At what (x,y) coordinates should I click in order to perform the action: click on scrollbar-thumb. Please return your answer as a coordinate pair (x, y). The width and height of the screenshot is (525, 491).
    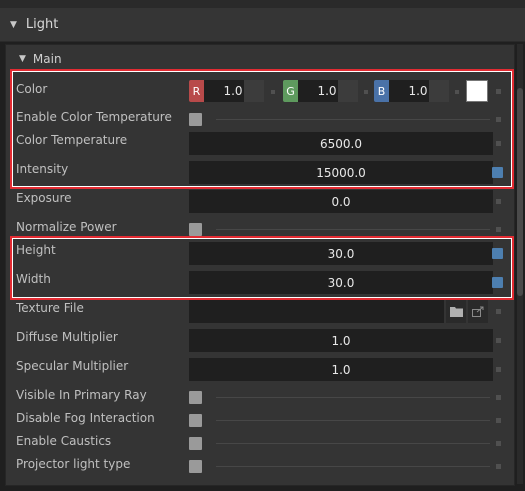
    Looking at the image, I should click on (520, 192).